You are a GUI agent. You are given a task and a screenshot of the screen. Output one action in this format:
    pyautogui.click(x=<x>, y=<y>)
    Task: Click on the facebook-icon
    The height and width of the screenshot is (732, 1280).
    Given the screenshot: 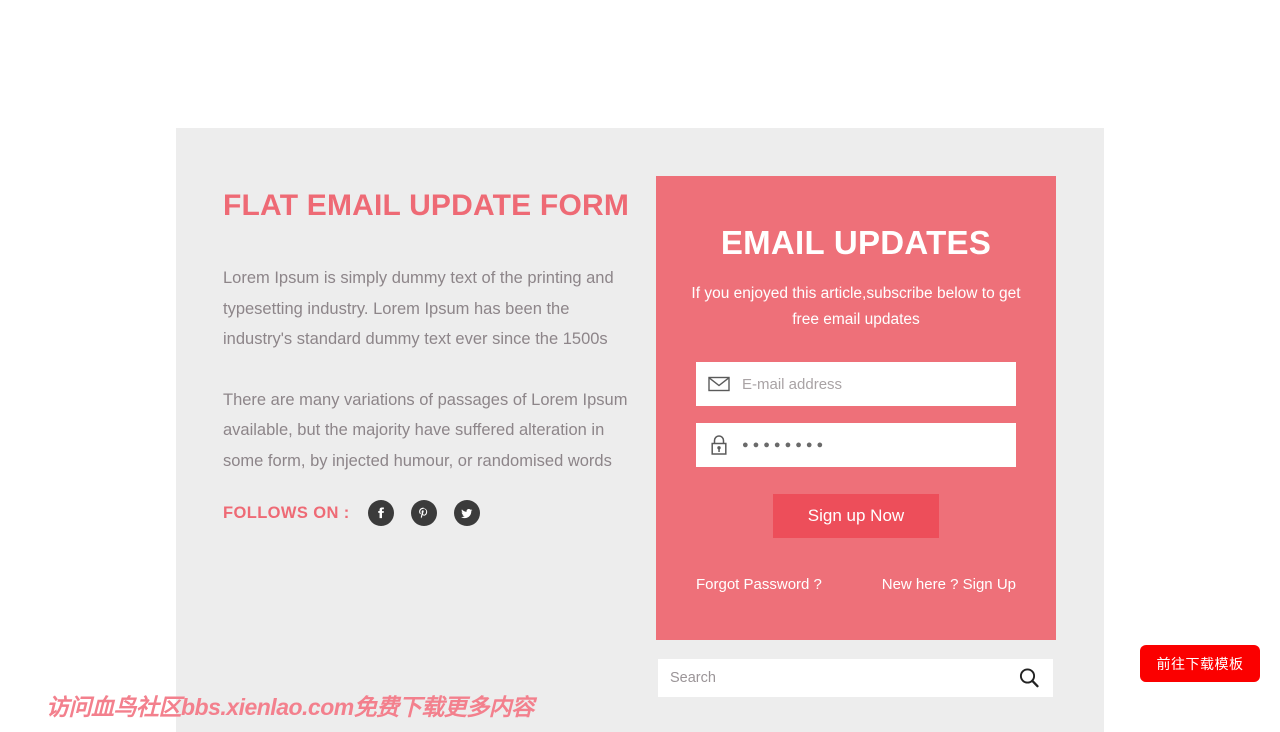 What is the action you would take?
    pyautogui.click(x=380, y=513)
    